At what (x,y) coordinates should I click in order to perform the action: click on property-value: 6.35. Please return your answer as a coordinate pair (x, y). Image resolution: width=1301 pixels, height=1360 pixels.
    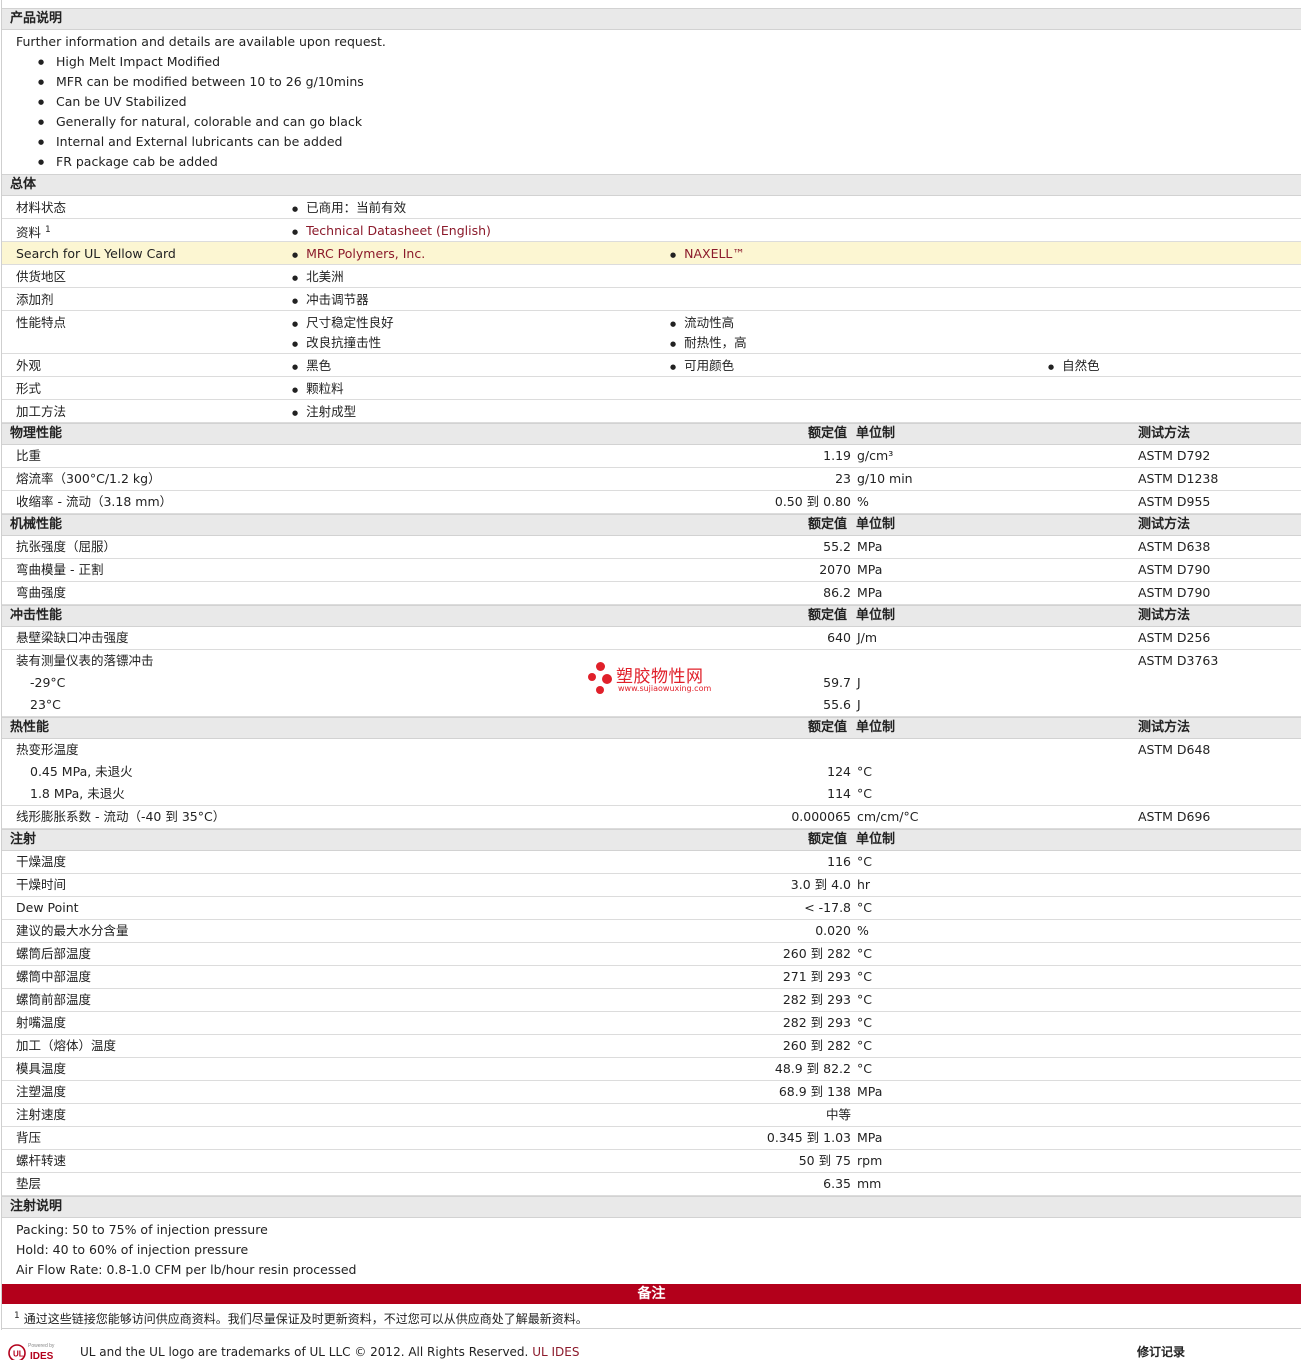
    Looking at the image, I should click on (837, 1183).